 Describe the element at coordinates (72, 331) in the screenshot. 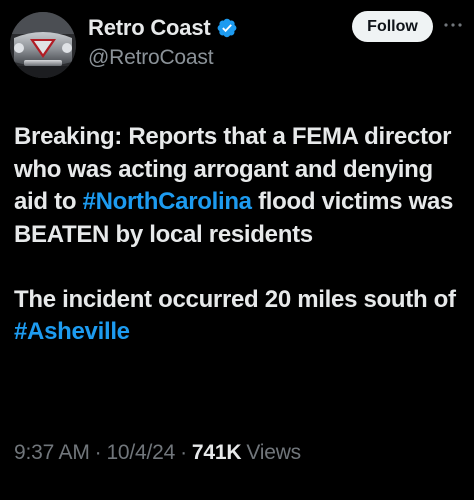

I see `hashtag-link-asheville: #Asheville` at that location.